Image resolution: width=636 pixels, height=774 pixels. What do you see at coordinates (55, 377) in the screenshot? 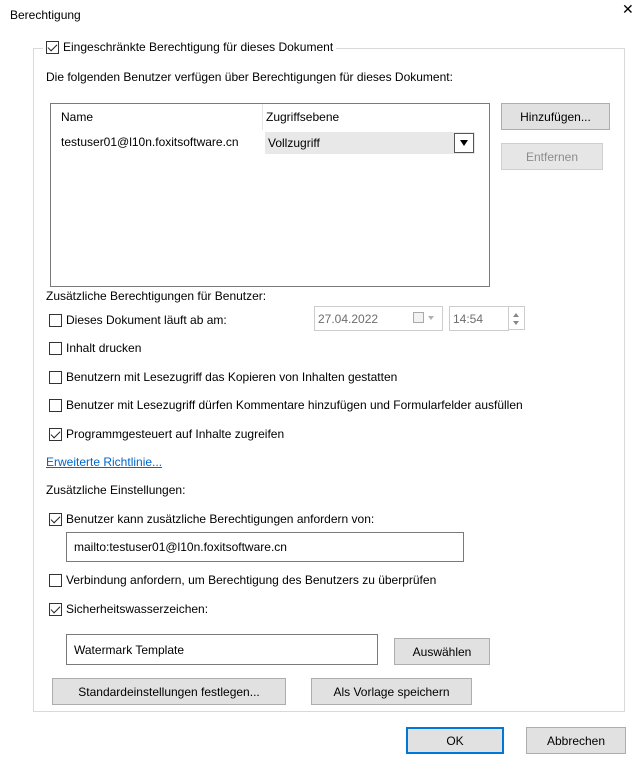
I see `copy-checkbox` at bounding box center [55, 377].